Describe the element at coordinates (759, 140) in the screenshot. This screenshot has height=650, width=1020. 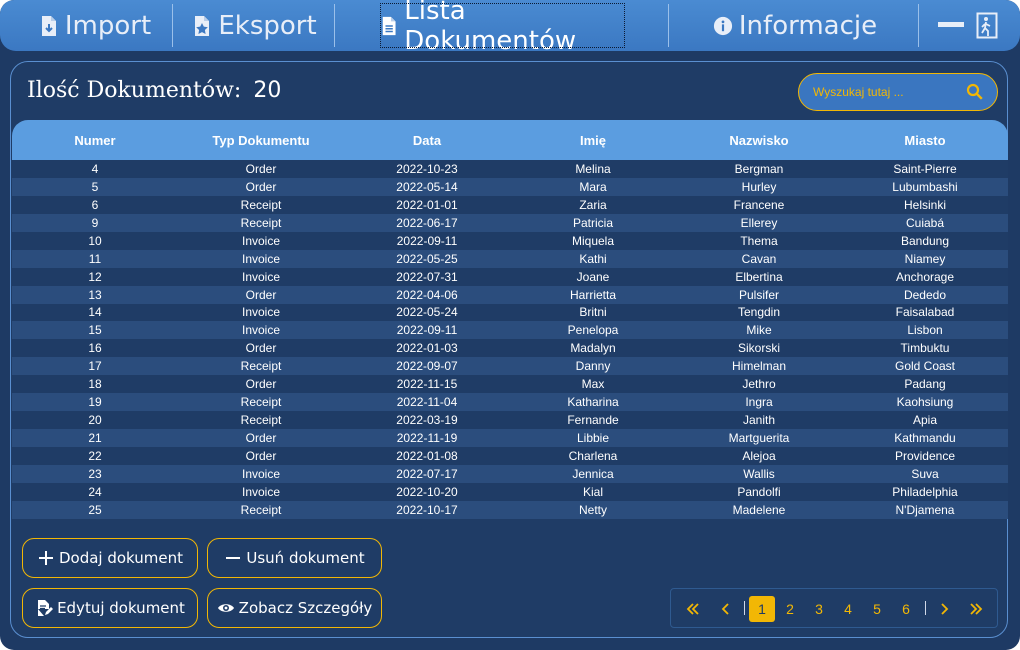
I see `column-header-last-name: Nazwisko` at that location.